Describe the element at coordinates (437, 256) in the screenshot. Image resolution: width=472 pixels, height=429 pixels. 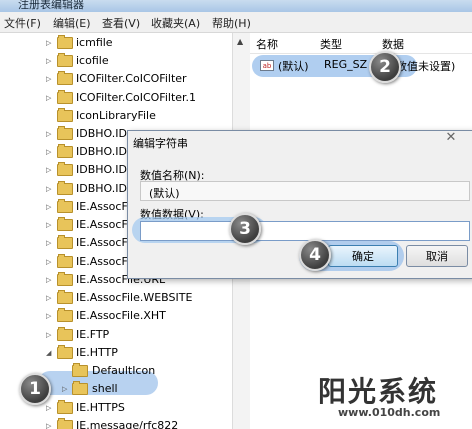
I see `cancel-button: 取消` at that location.